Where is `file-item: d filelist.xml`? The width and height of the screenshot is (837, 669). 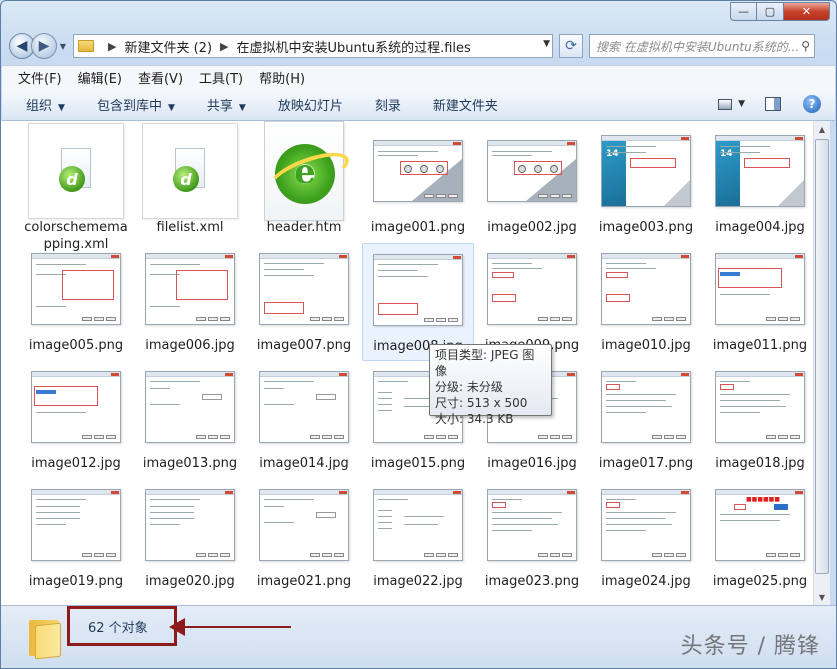
file-item: d filelist.xml is located at coordinates (190, 183).